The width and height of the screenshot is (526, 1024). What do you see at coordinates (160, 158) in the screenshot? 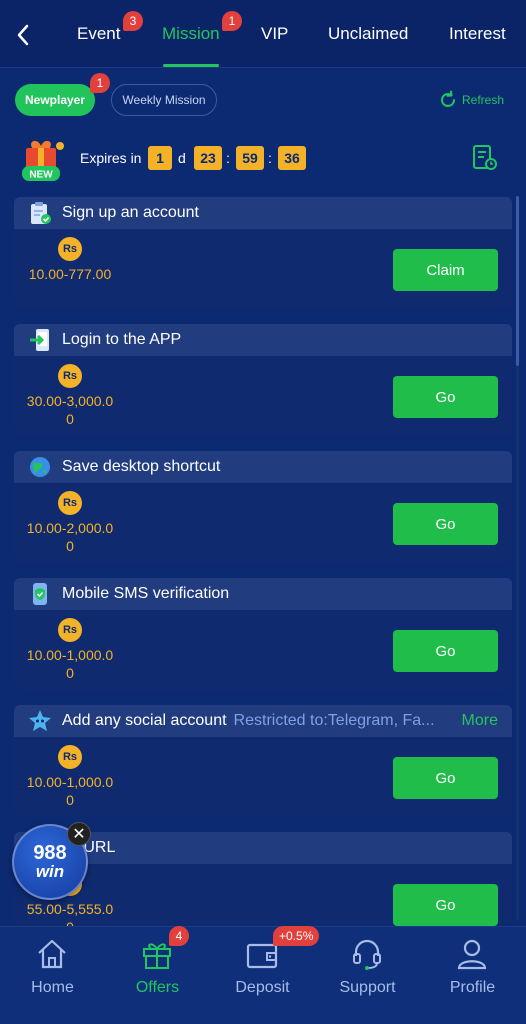
I see `countdown-days: 1` at bounding box center [160, 158].